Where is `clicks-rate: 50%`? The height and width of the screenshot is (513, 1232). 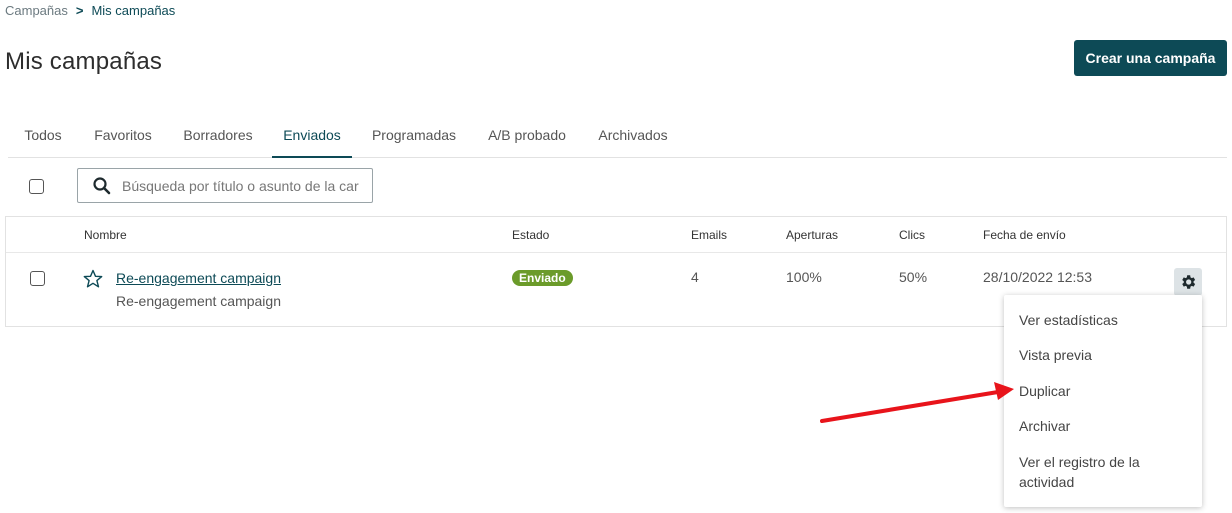 clicks-rate: 50% is located at coordinates (913, 277).